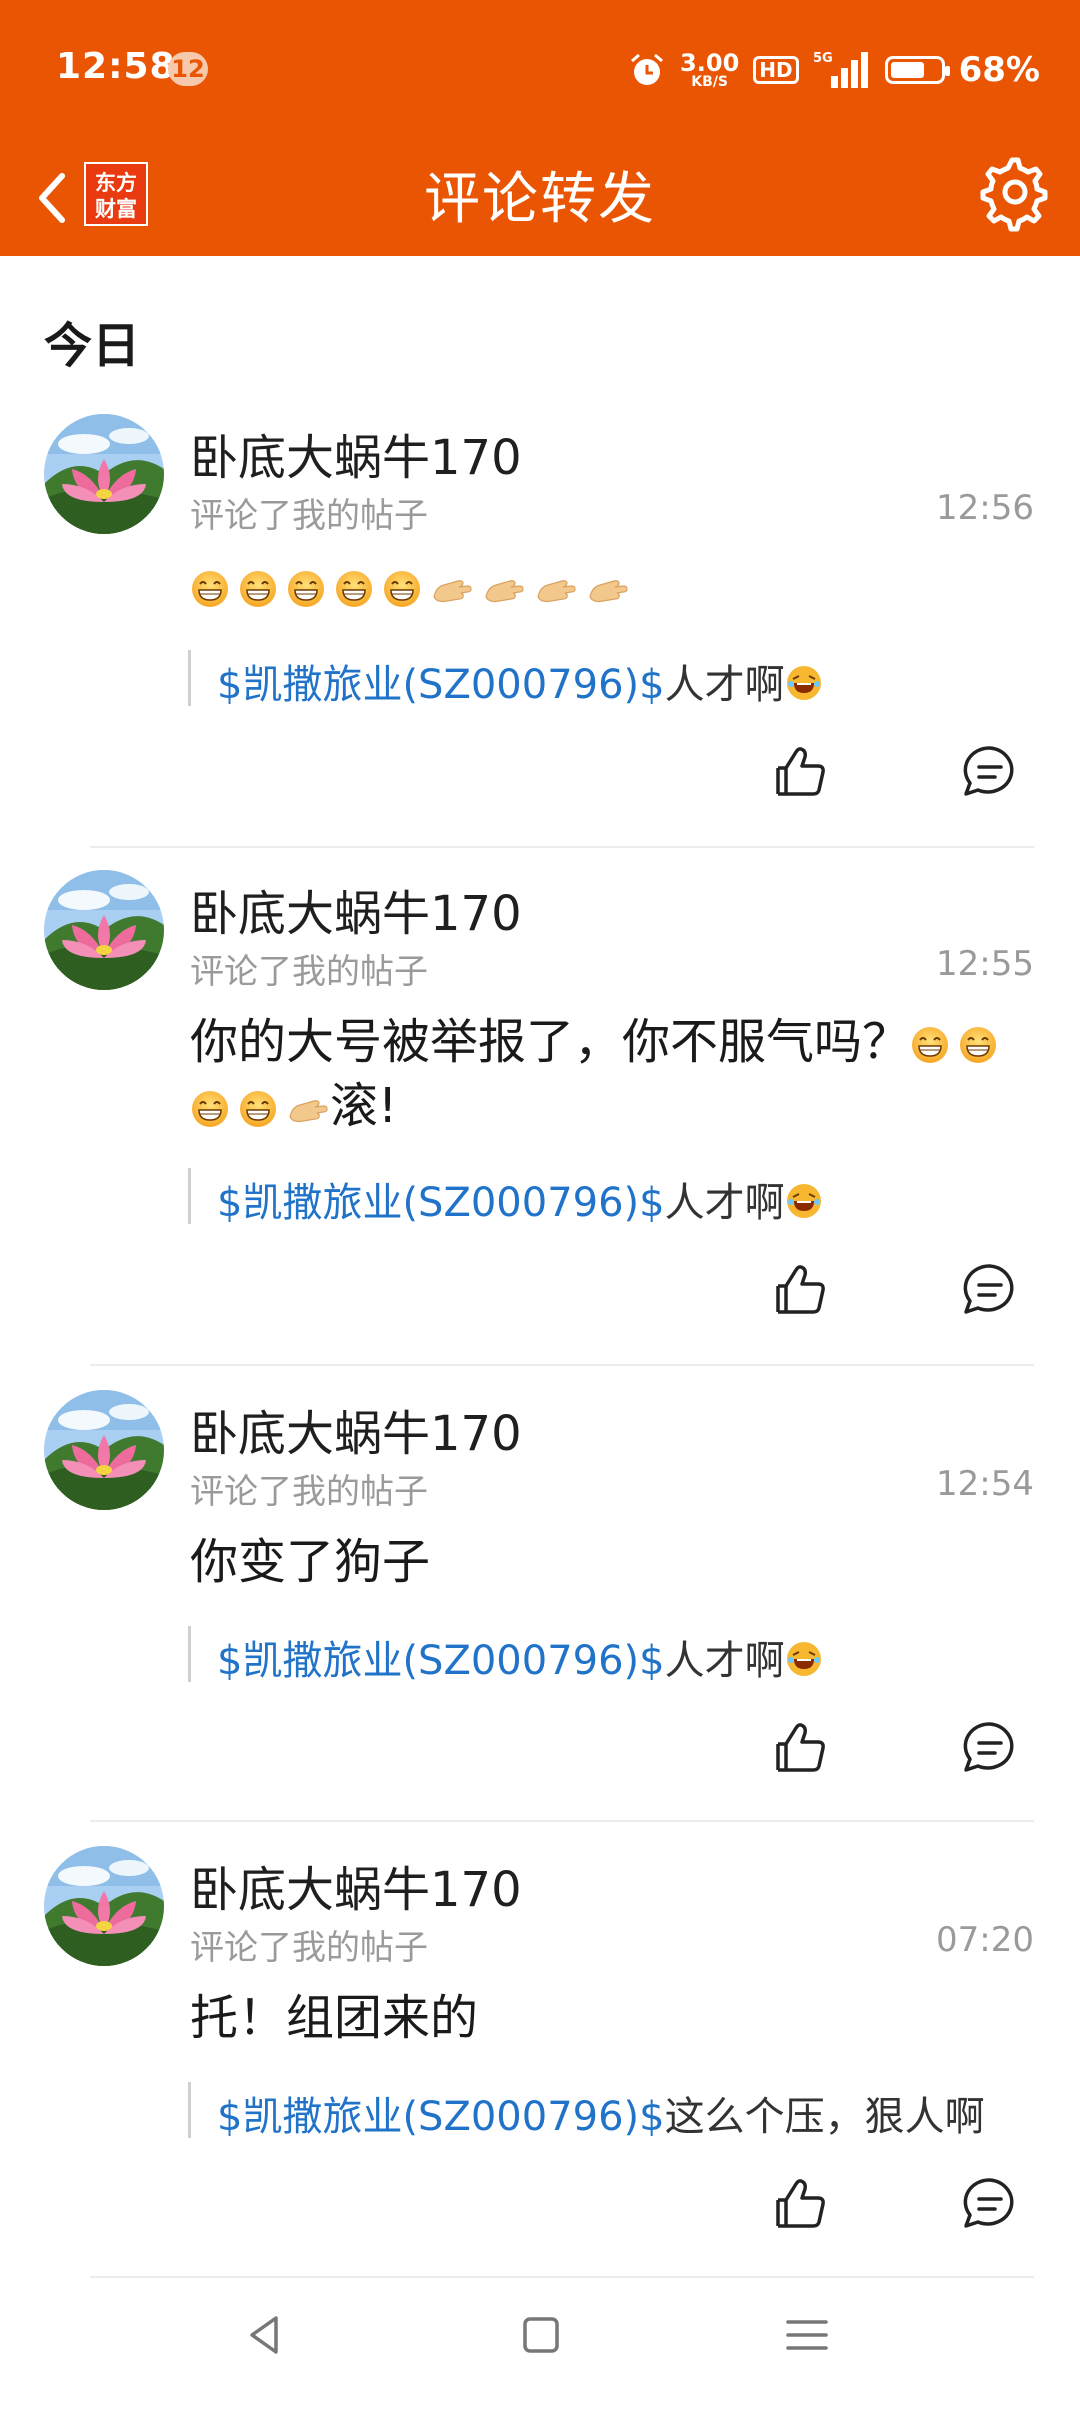 This screenshot has width=1080, height=2412. What do you see at coordinates (985, 508) in the screenshot?
I see `comment-time: 12:56` at bounding box center [985, 508].